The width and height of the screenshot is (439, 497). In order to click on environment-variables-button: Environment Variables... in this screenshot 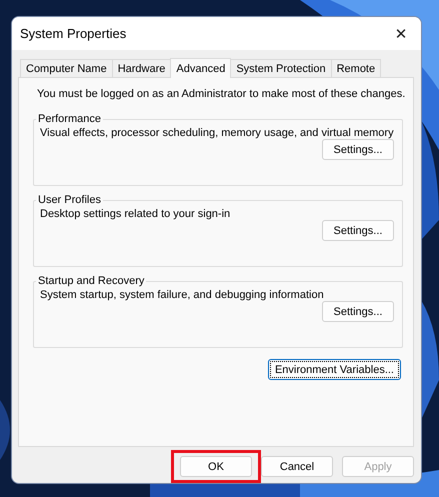, I will do `click(334, 369)`.